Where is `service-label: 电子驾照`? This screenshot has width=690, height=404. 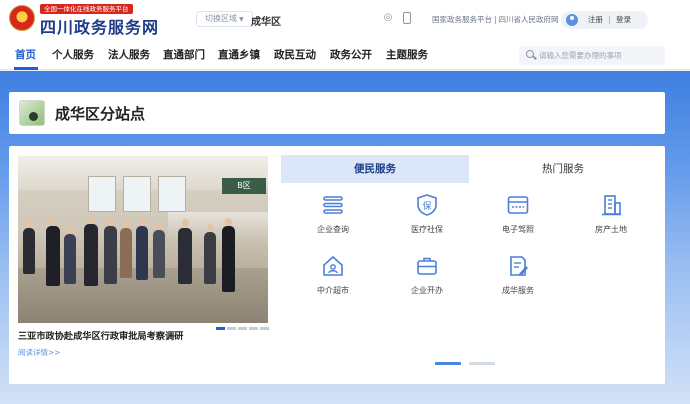
service-label: 电子驾照 is located at coordinates (518, 229).